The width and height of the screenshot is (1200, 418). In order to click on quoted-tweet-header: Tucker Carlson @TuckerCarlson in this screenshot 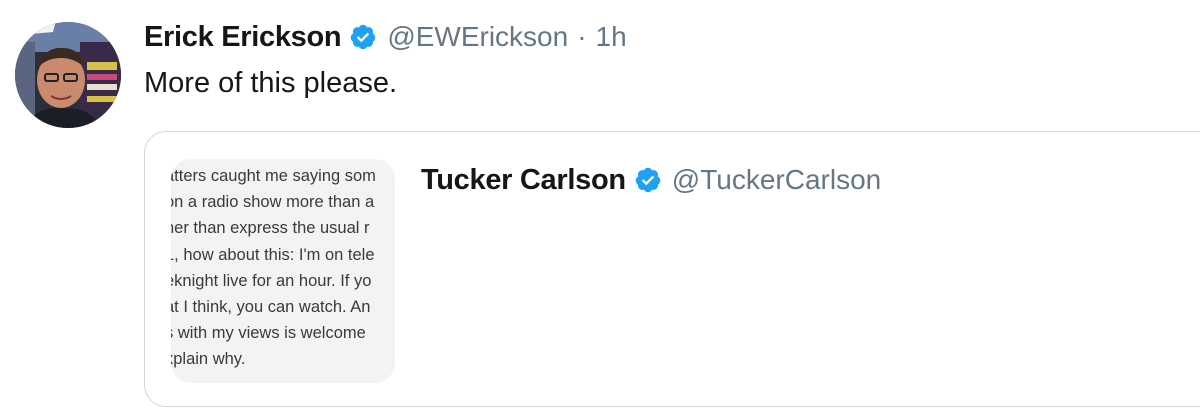, I will do `click(651, 180)`.